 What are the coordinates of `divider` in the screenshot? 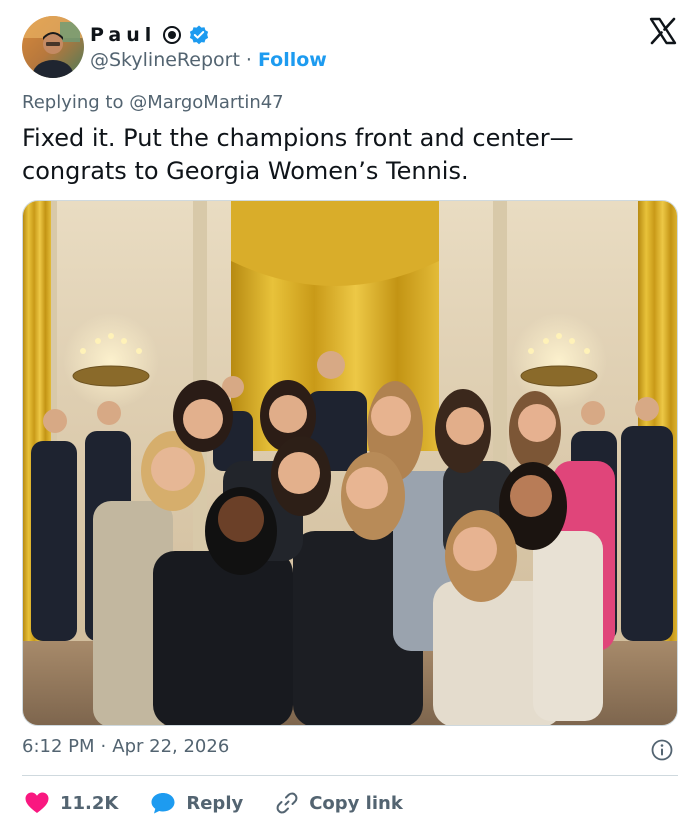 It's located at (350, 775).